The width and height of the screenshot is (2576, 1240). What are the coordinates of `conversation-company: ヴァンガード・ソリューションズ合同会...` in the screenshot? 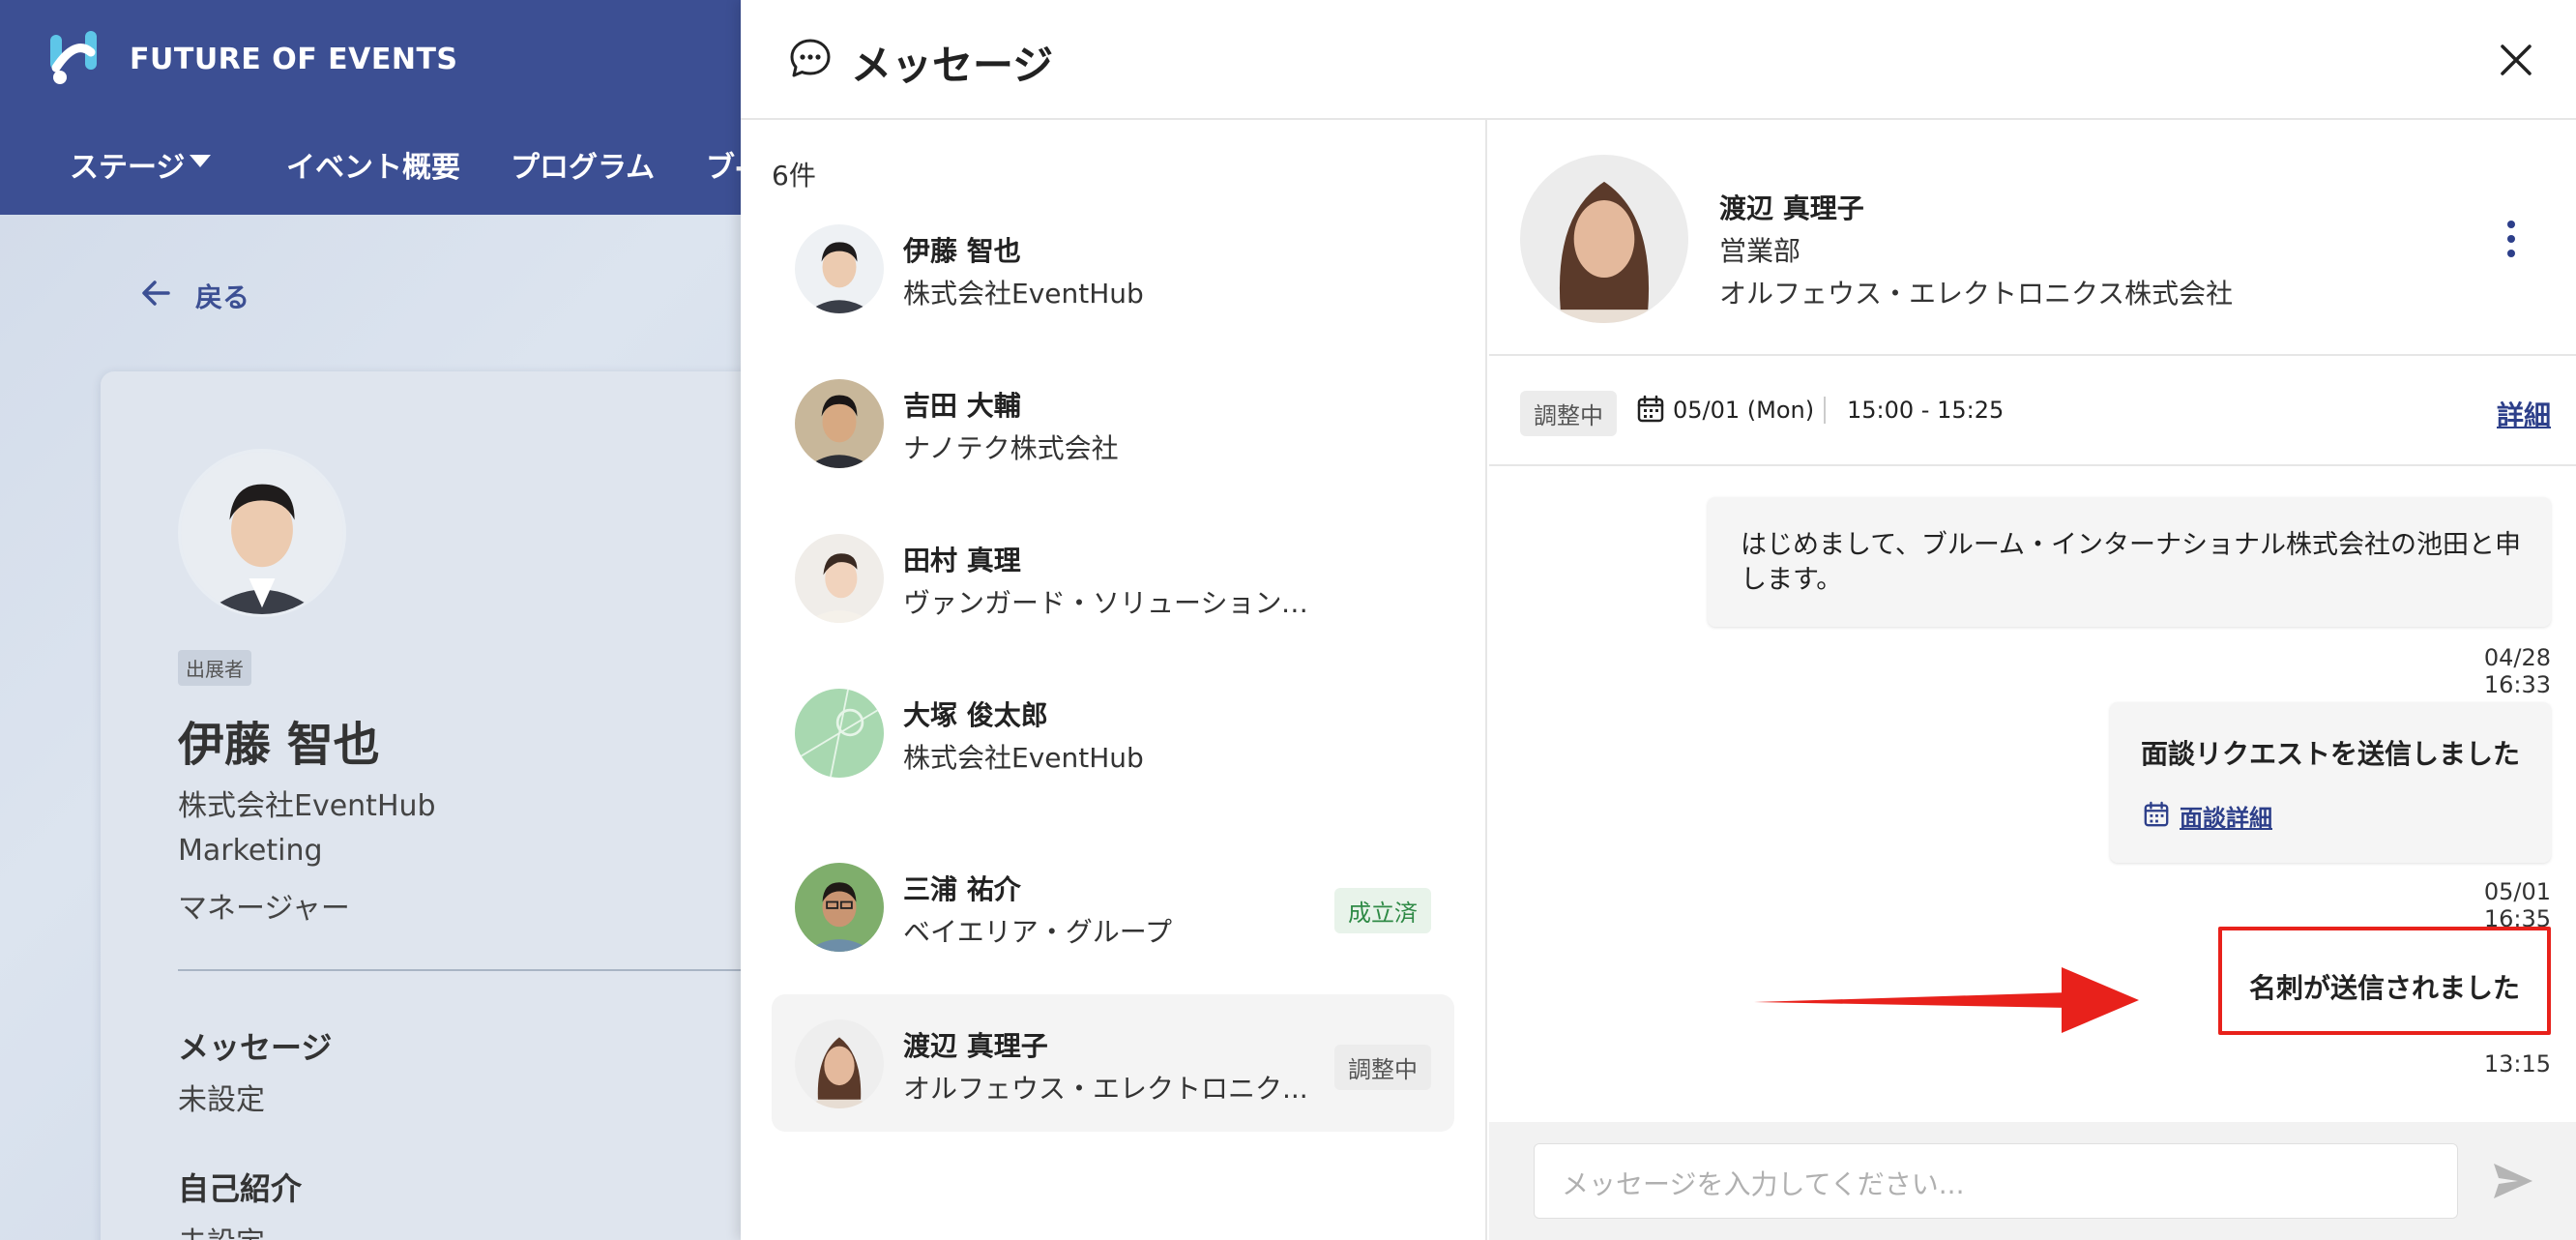 It's located at (1111, 603).